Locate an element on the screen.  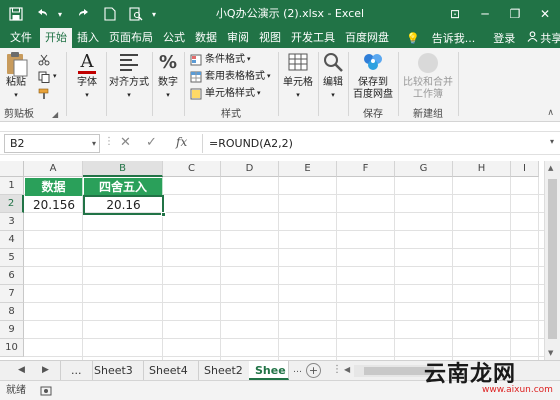
format-painter-button is located at coordinates (45, 93).